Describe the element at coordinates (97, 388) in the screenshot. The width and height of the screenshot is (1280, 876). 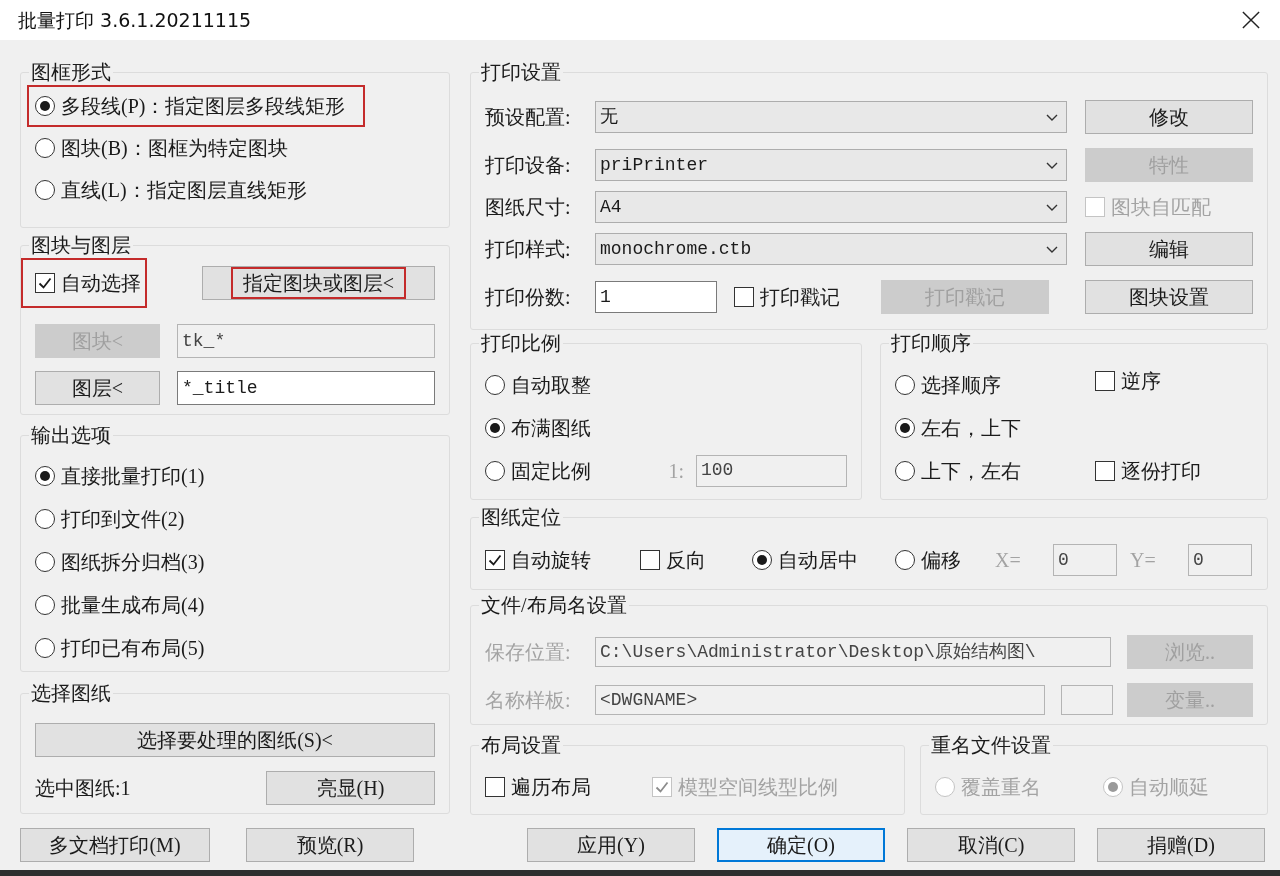
I see `pick-layer-button: 图层<` at that location.